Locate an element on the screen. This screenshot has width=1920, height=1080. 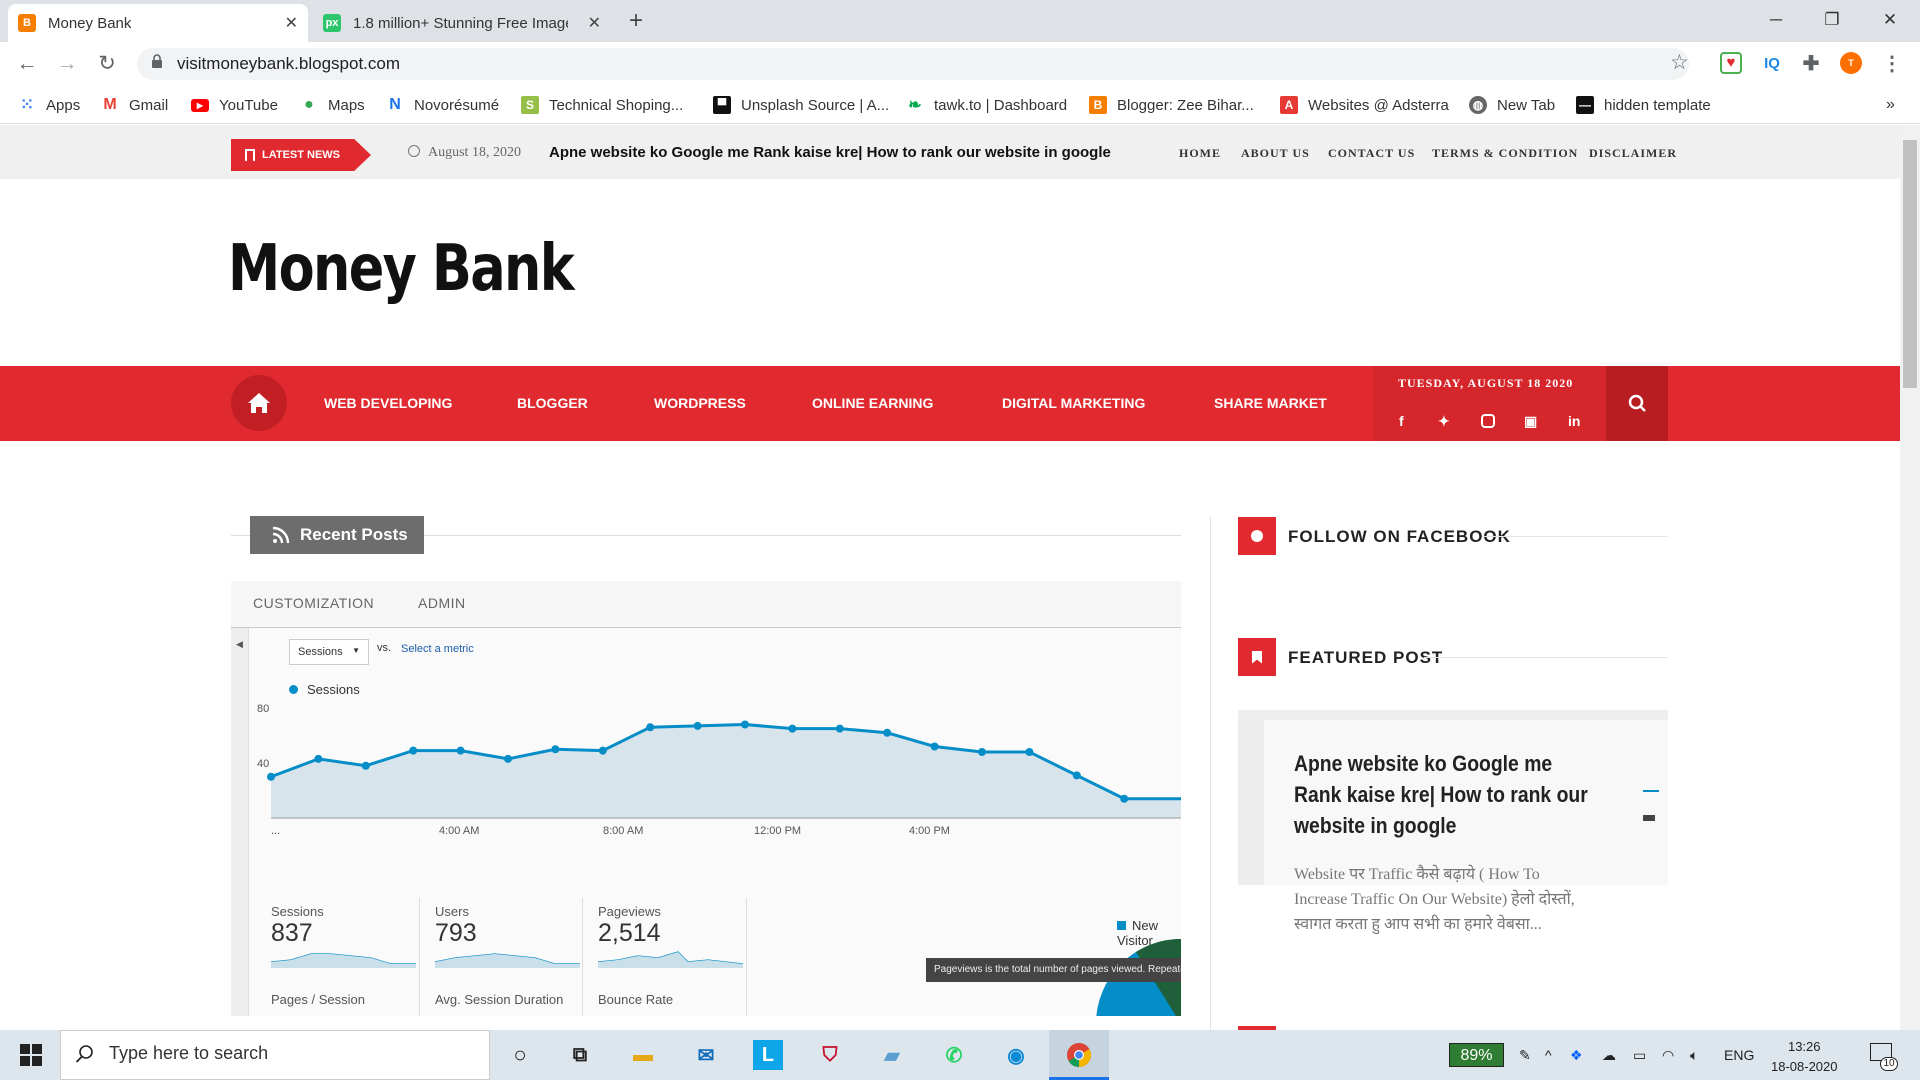
youtube-icon: ▣ is located at coordinates (1530, 421).